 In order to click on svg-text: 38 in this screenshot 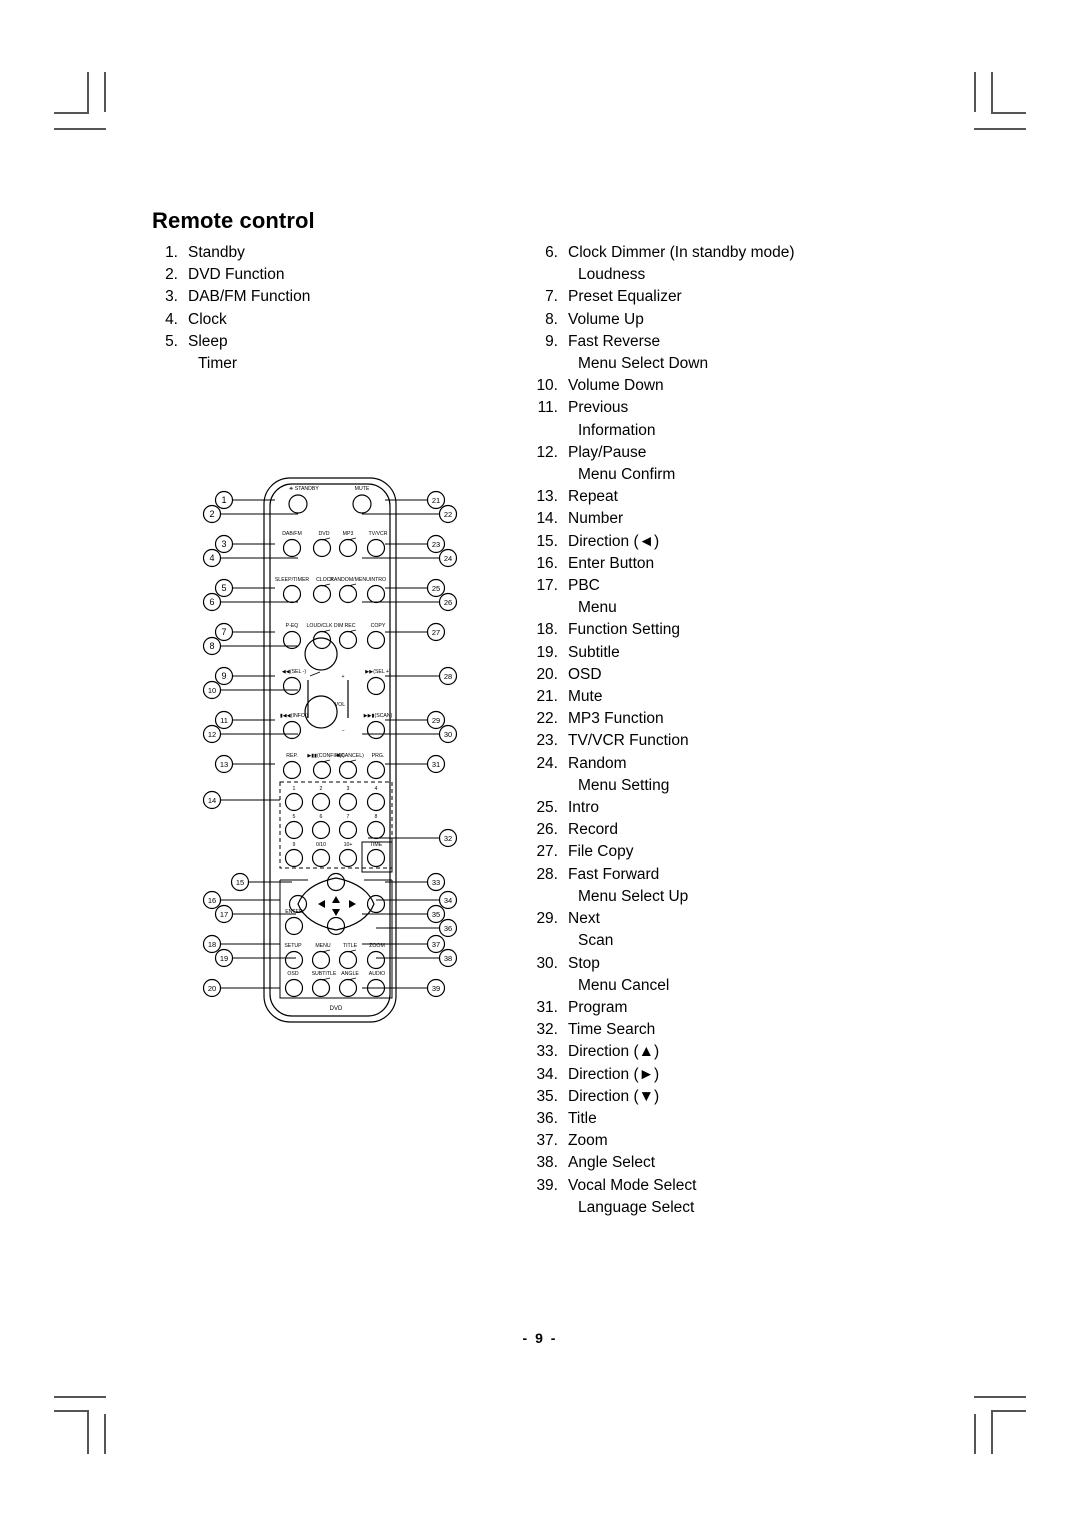, I will do `click(448, 958)`.